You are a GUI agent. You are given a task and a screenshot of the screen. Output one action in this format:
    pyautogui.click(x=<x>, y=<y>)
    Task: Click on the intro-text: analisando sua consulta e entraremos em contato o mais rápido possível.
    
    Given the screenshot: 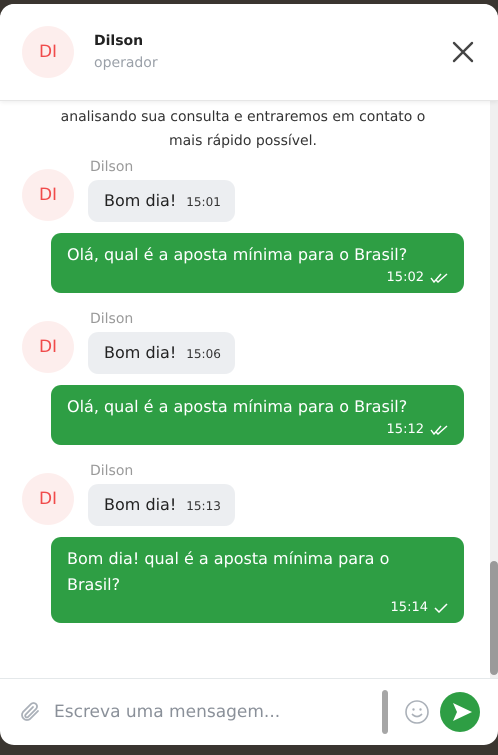 What is the action you would take?
    pyautogui.click(x=243, y=129)
    